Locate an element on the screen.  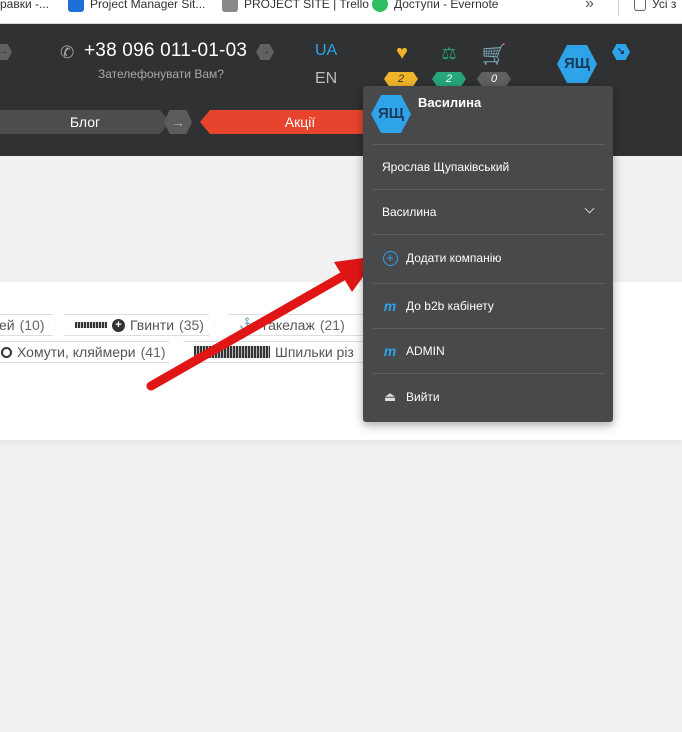
trello-icon is located at coordinates (230, 6).